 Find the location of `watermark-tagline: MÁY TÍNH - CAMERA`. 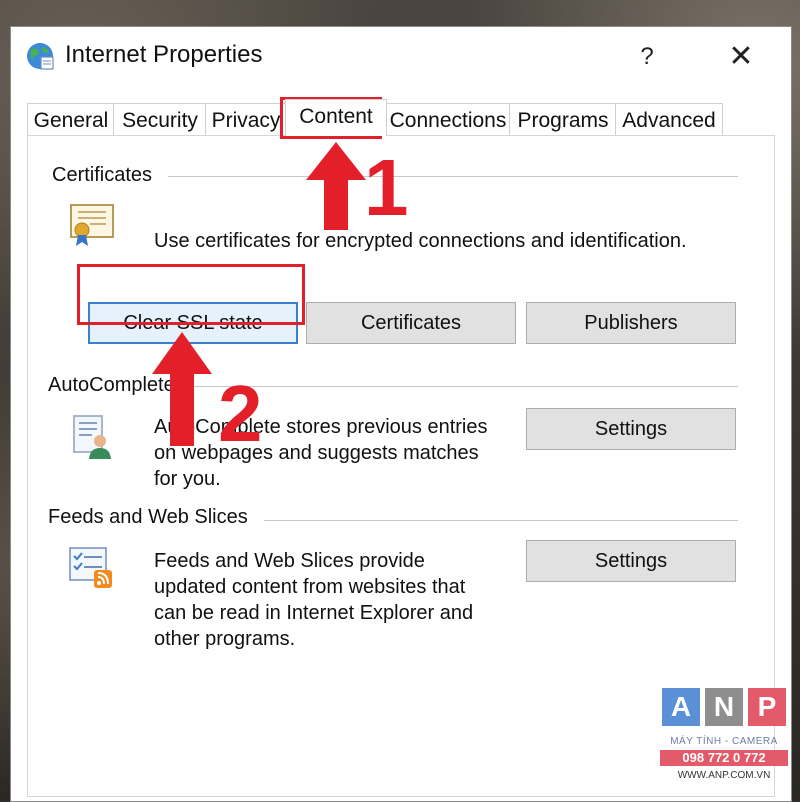

watermark-tagline: MÁY TÍNH - CAMERA is located at coordinates (724, 741).